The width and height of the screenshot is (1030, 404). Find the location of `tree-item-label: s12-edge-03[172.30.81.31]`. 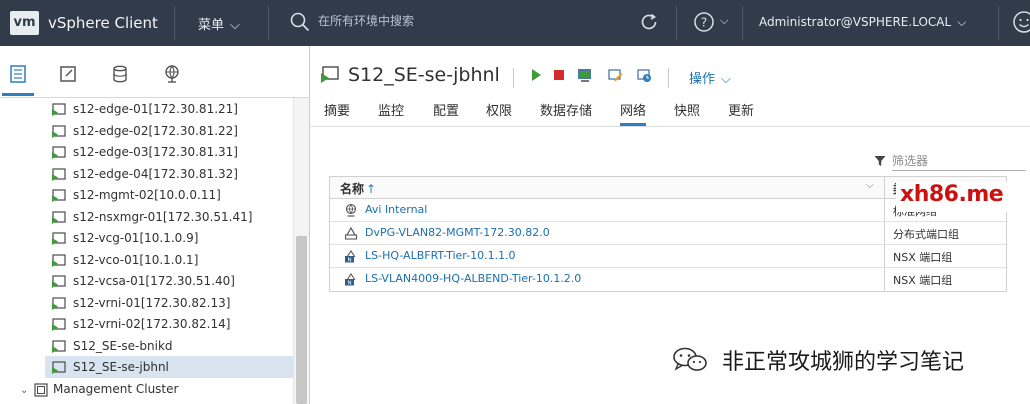

tree-item-label: s12-edge-03[172.30.81.31] is located at coordinates (155, 152).